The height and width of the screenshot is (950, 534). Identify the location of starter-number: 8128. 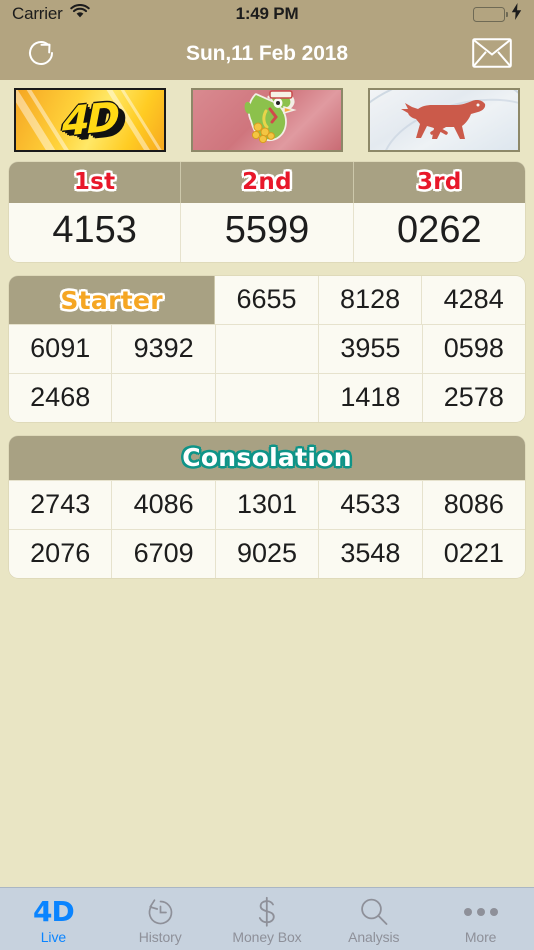
(371, 300).